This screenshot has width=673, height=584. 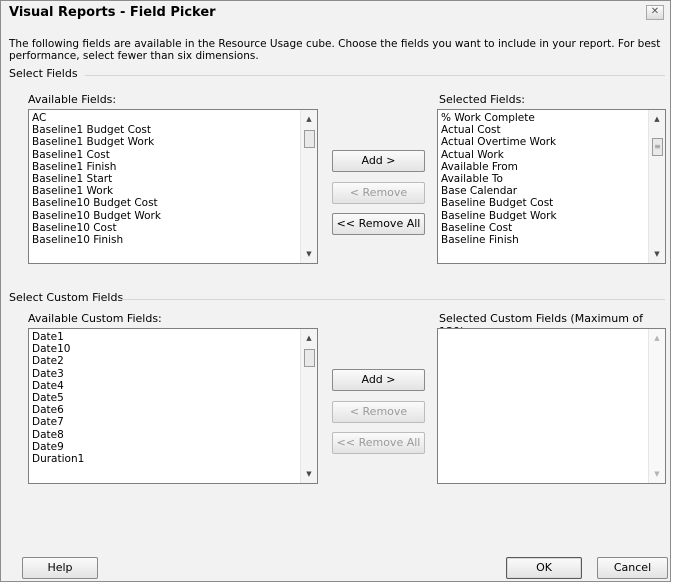 I want to click on available-fields-scrollbar: ▲ ▼, so click(x=308, y=186).